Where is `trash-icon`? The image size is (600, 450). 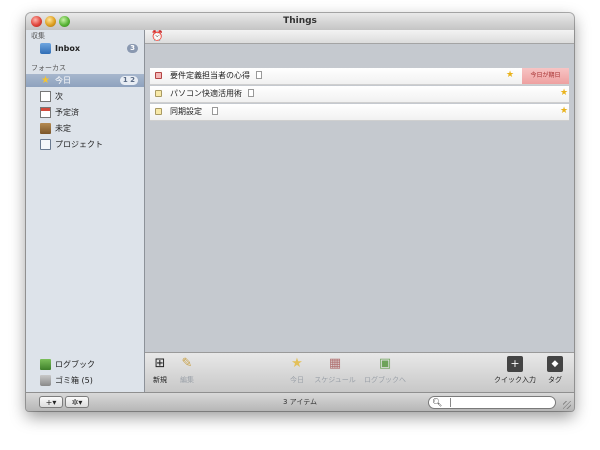
trash-icon is located at coordinates (45, 380).